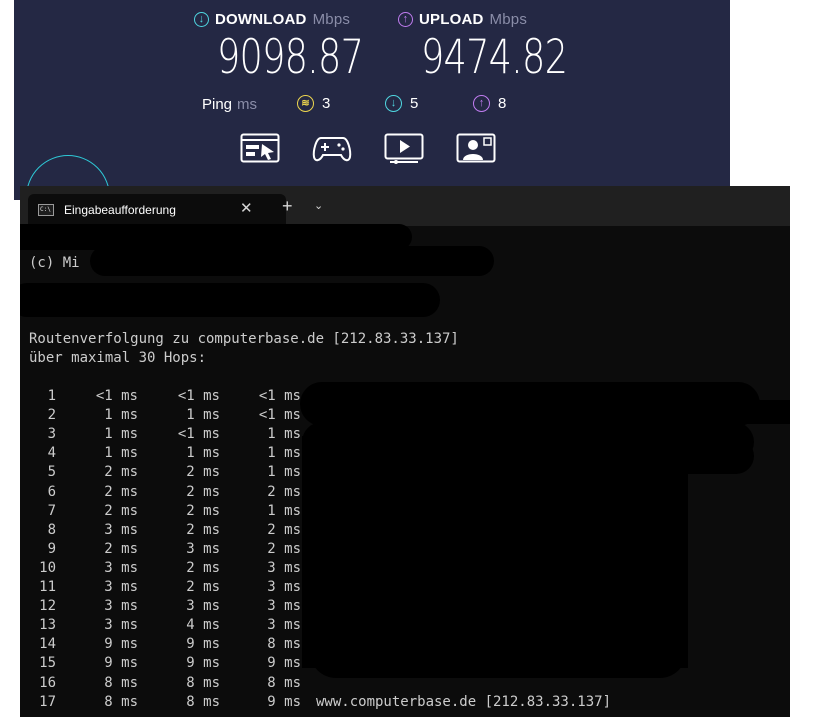  What do you see at coordinates (47, 644) in the screenshot?
I see `hop-number: 14` at bounding box center [47, 644].